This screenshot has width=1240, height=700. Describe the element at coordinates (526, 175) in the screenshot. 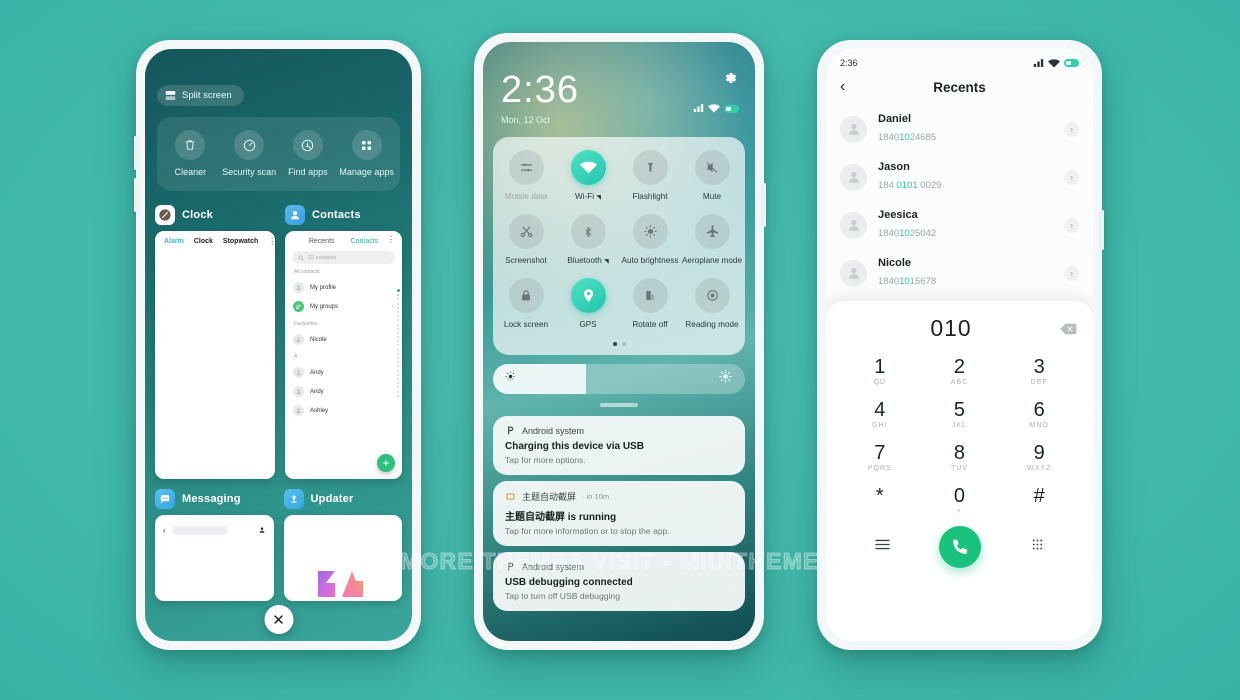

I see `qs-toggle-mobile-data: Mobile data` at that location.